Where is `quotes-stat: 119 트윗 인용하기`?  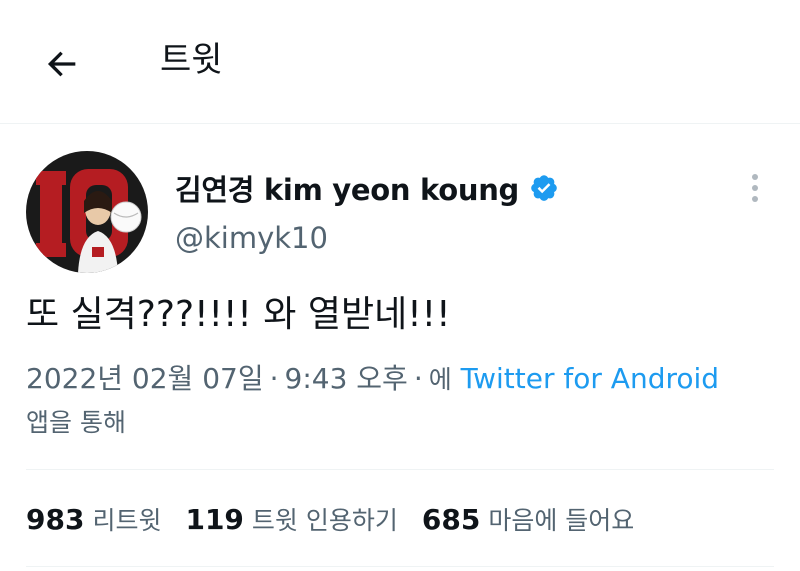 quotes-stat: 119 트윗 인용하기 is located at coordinates (291, 519).